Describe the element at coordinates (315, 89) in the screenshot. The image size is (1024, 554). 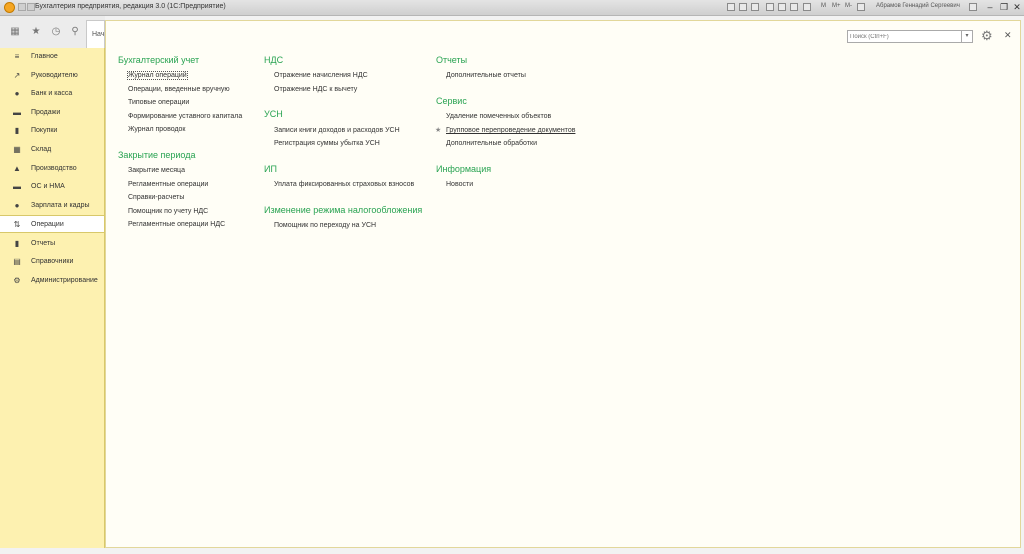
I see `link-vat-deduction: Отражение НДС к вычету` at that location.